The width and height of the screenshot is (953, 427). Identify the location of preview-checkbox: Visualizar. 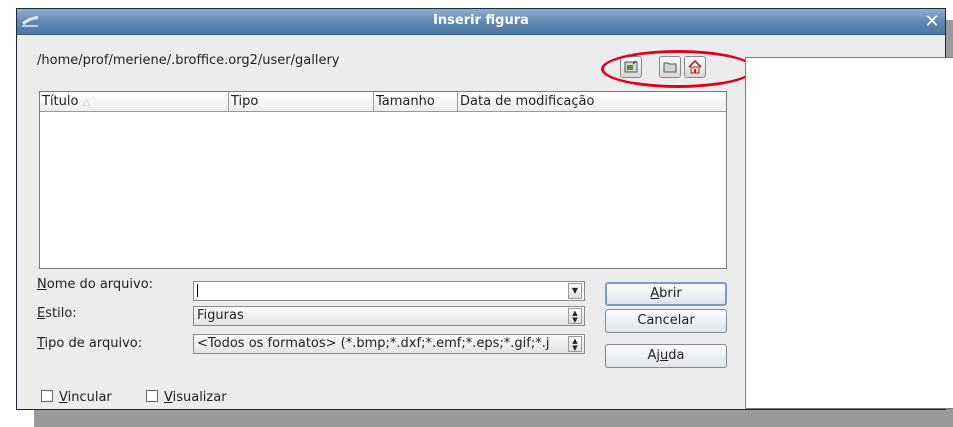
(186, 397).